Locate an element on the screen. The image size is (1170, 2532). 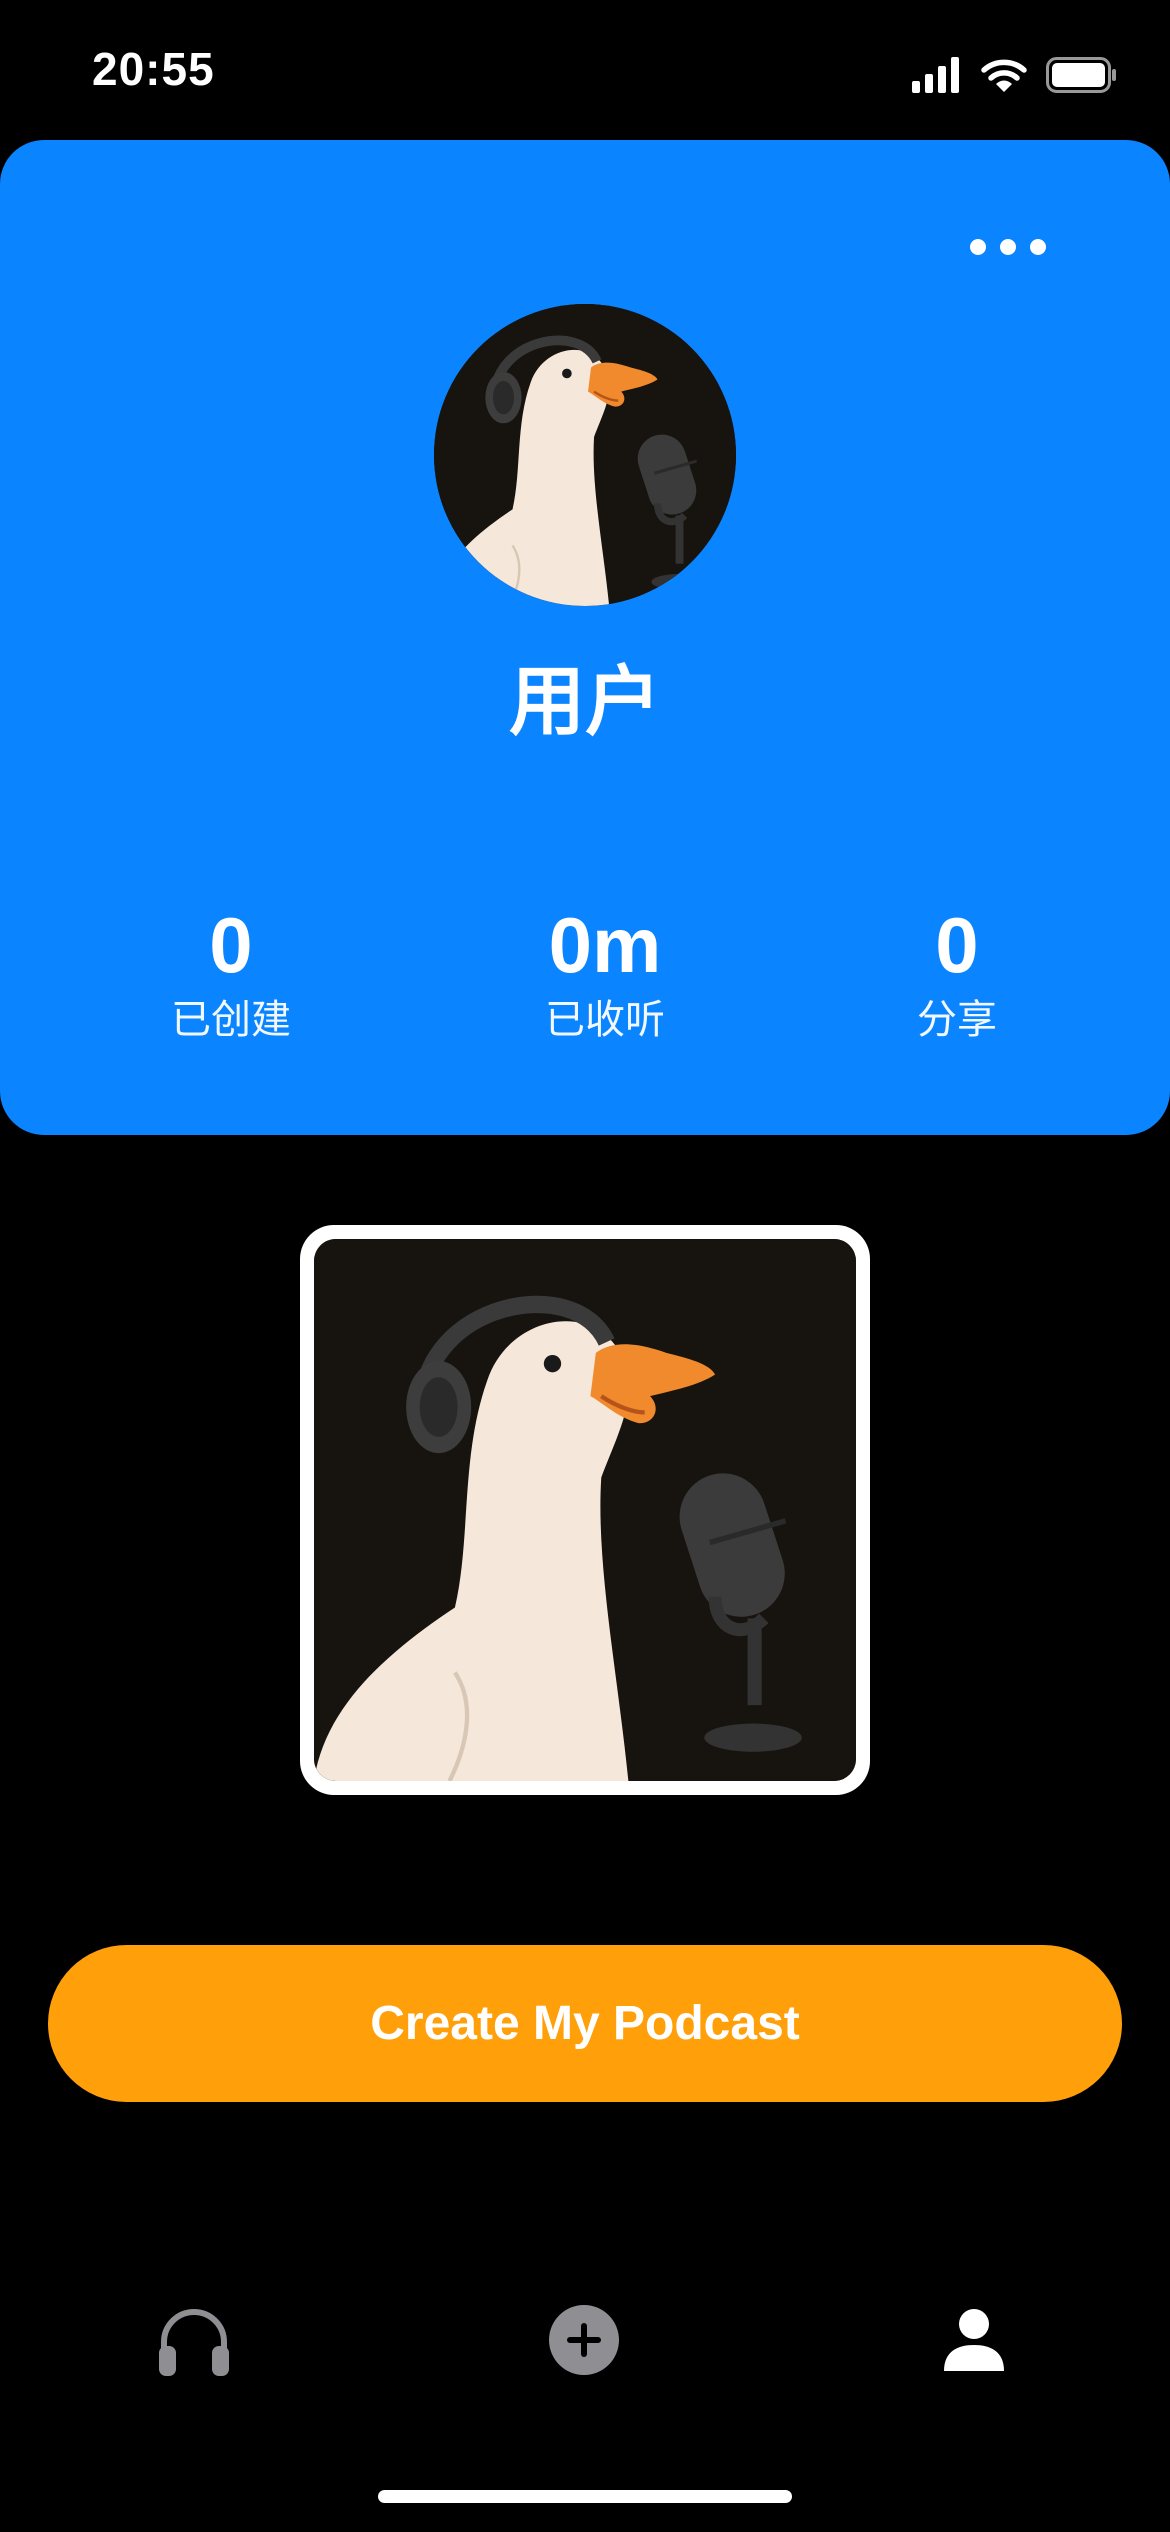
duck-podcast-image is located at coordinates (585, 1510).